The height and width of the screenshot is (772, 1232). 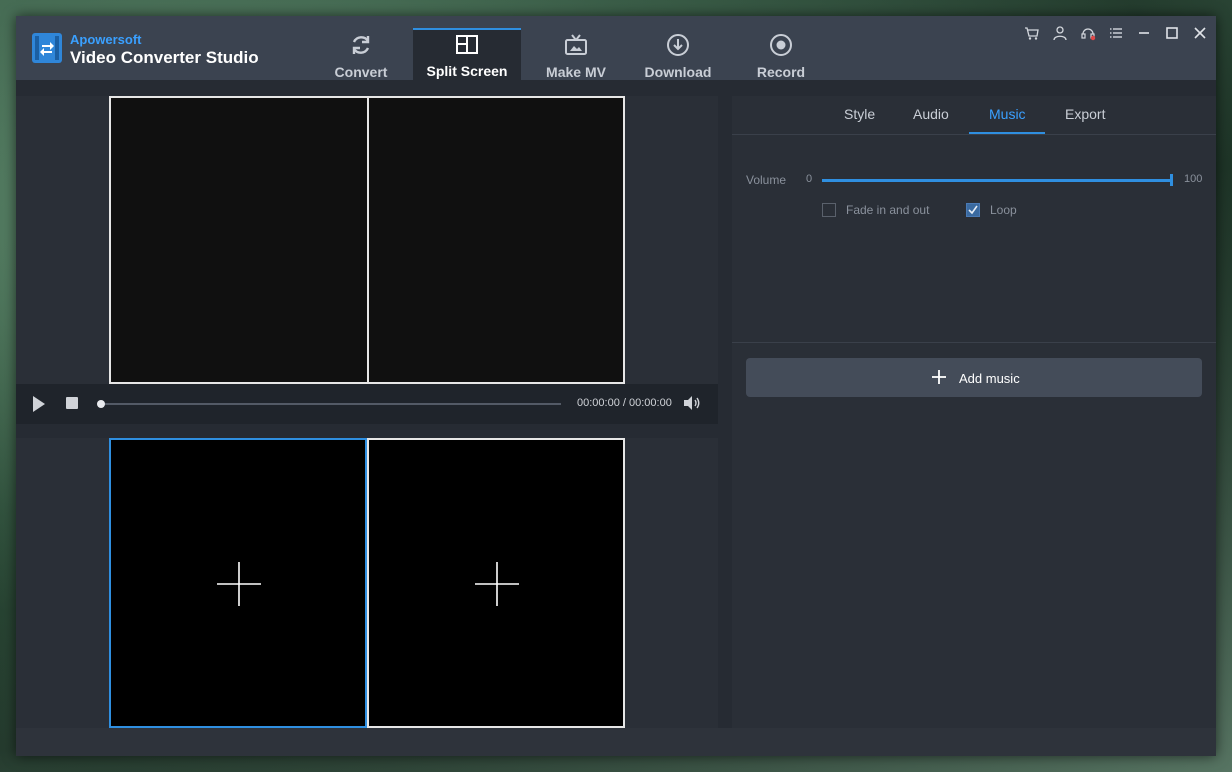 I want to click on nav-record: Record, so click(x=781, y=55).